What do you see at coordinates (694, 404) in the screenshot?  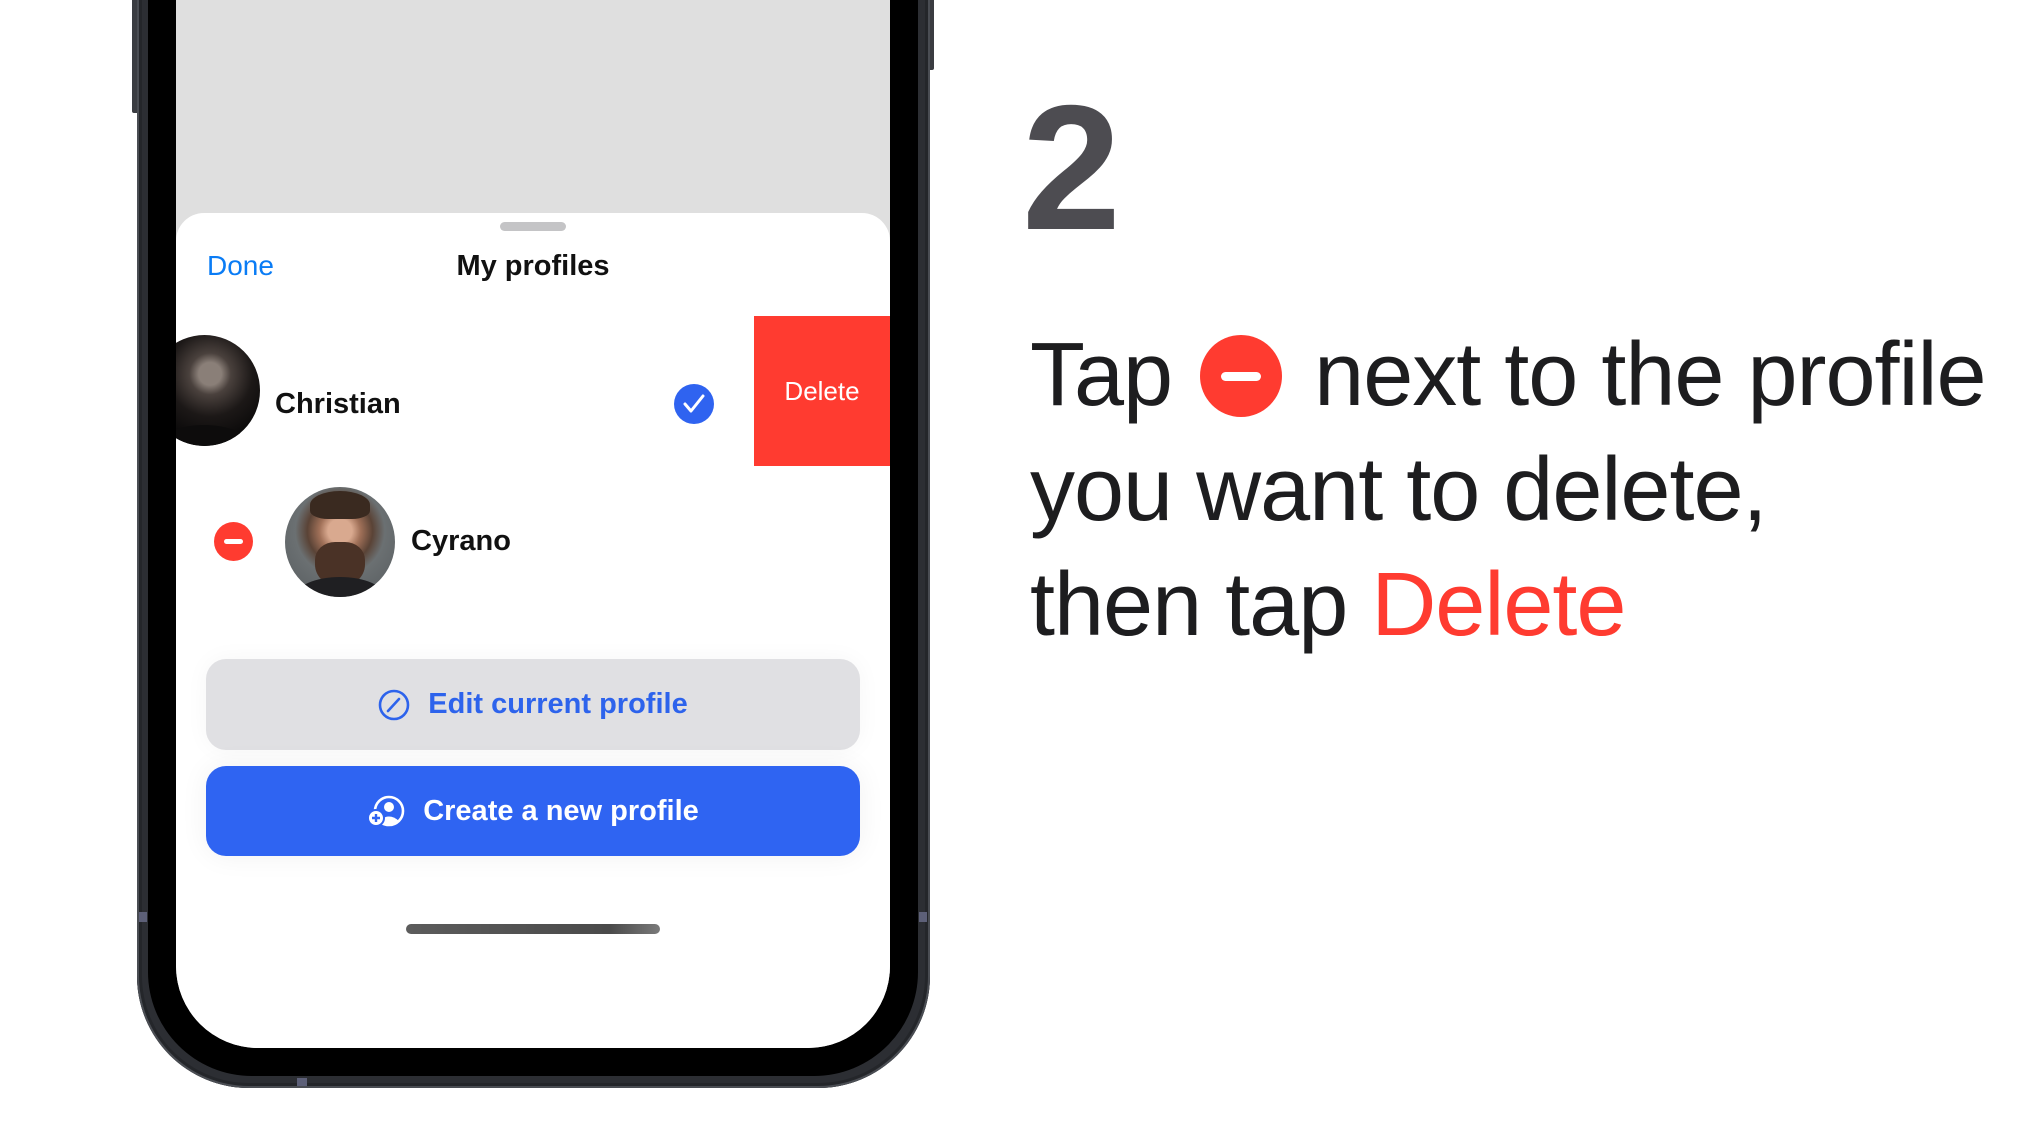 I see `selected-checkmark-icon` at bounding box center [694, 404].